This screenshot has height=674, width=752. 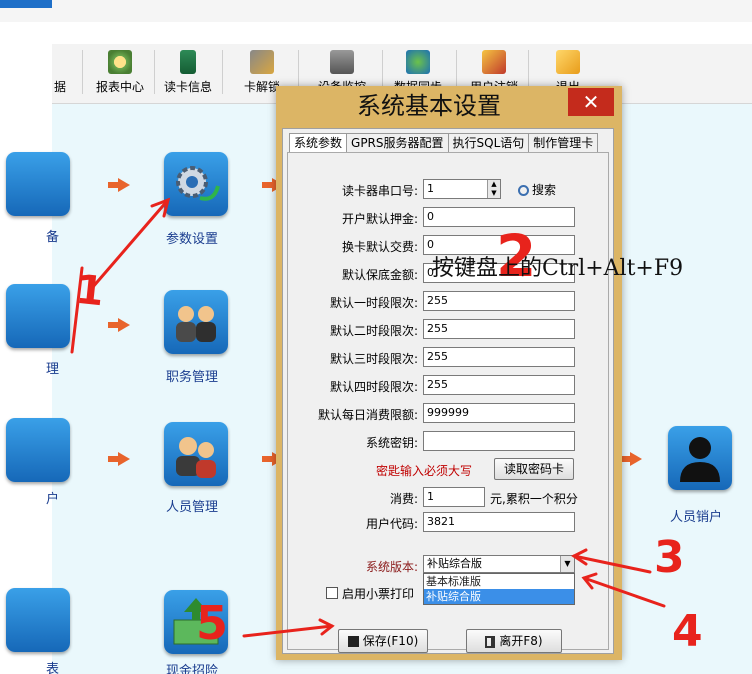 What do you see at coordinates (379, 275) in the screenshot?
I see `min-amount-label: 默认保底金额:` at bounding box center [379, 275].